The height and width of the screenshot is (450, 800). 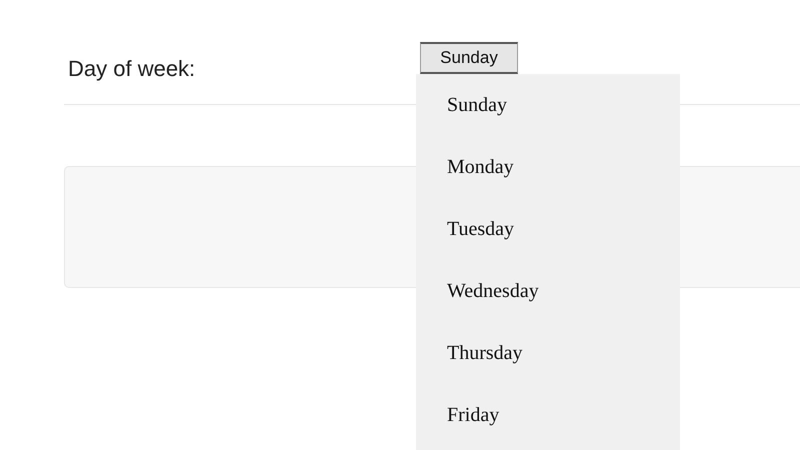 What do you see at coordinates (132, 69) in the screenshot?
I see `field-label: Day of week:` at bounding box center [132, 69].